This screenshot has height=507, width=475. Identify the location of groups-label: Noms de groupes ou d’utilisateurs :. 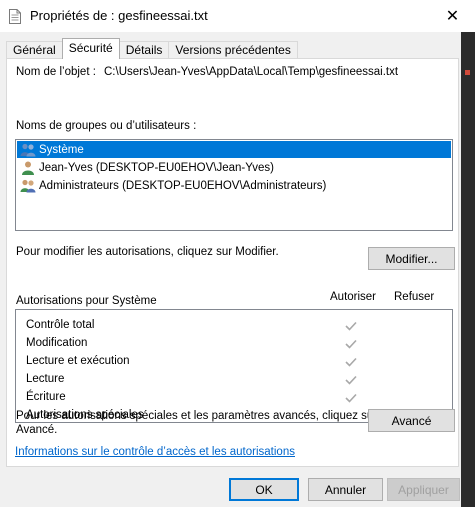
(106, 126).